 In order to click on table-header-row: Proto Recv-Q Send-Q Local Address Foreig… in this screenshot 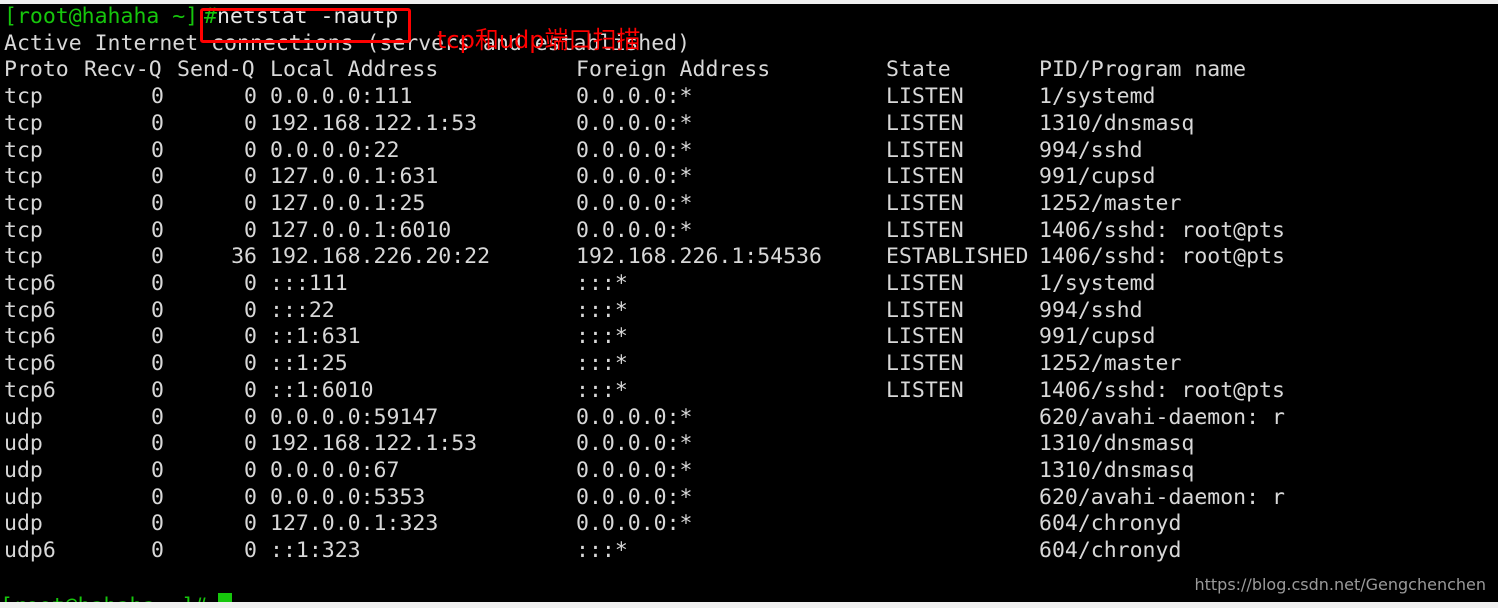, I will do `click(749, 70)`.